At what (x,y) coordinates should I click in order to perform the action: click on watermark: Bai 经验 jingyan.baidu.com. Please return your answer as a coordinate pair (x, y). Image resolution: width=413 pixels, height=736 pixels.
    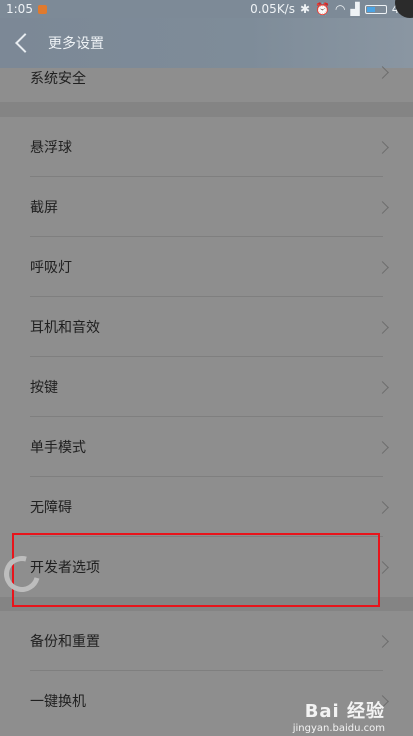
    Looking at the image, I should click on (339, 715).